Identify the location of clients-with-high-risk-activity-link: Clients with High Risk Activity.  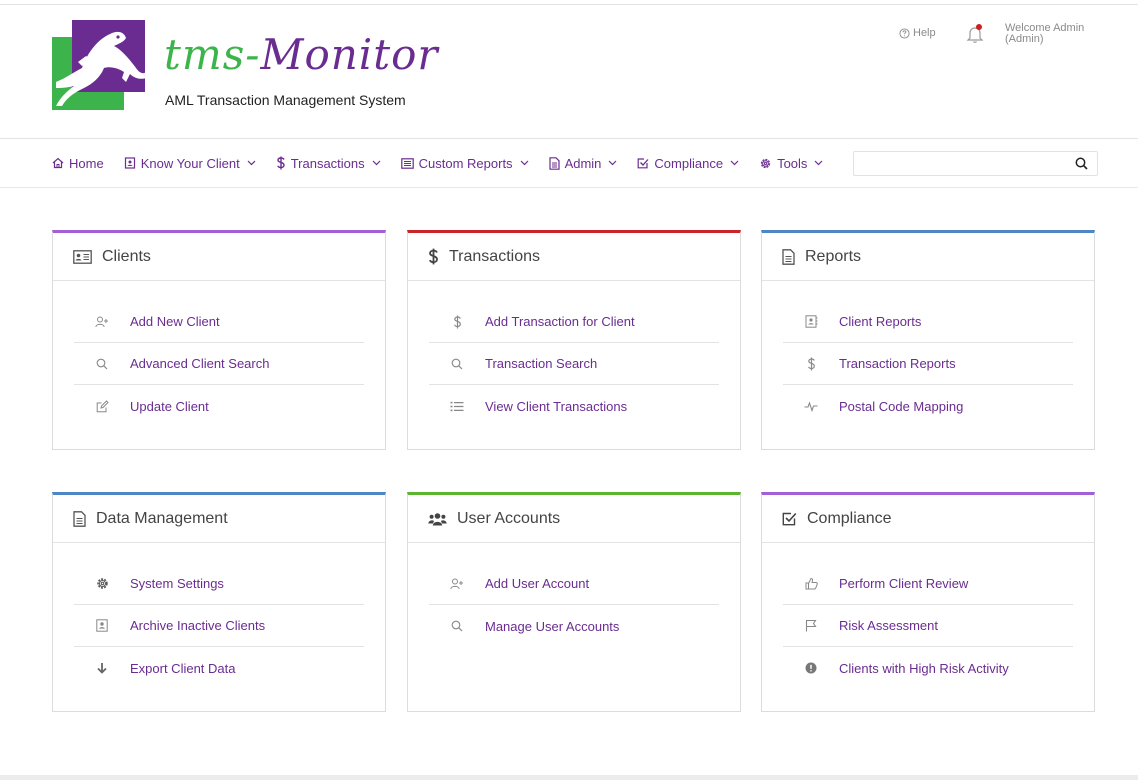
(928, 668).